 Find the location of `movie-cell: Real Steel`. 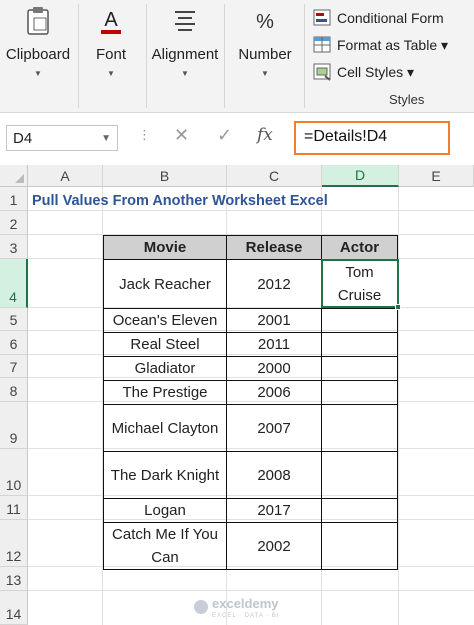

movie-cell: Real Steel is located at coordinates (165, 344).